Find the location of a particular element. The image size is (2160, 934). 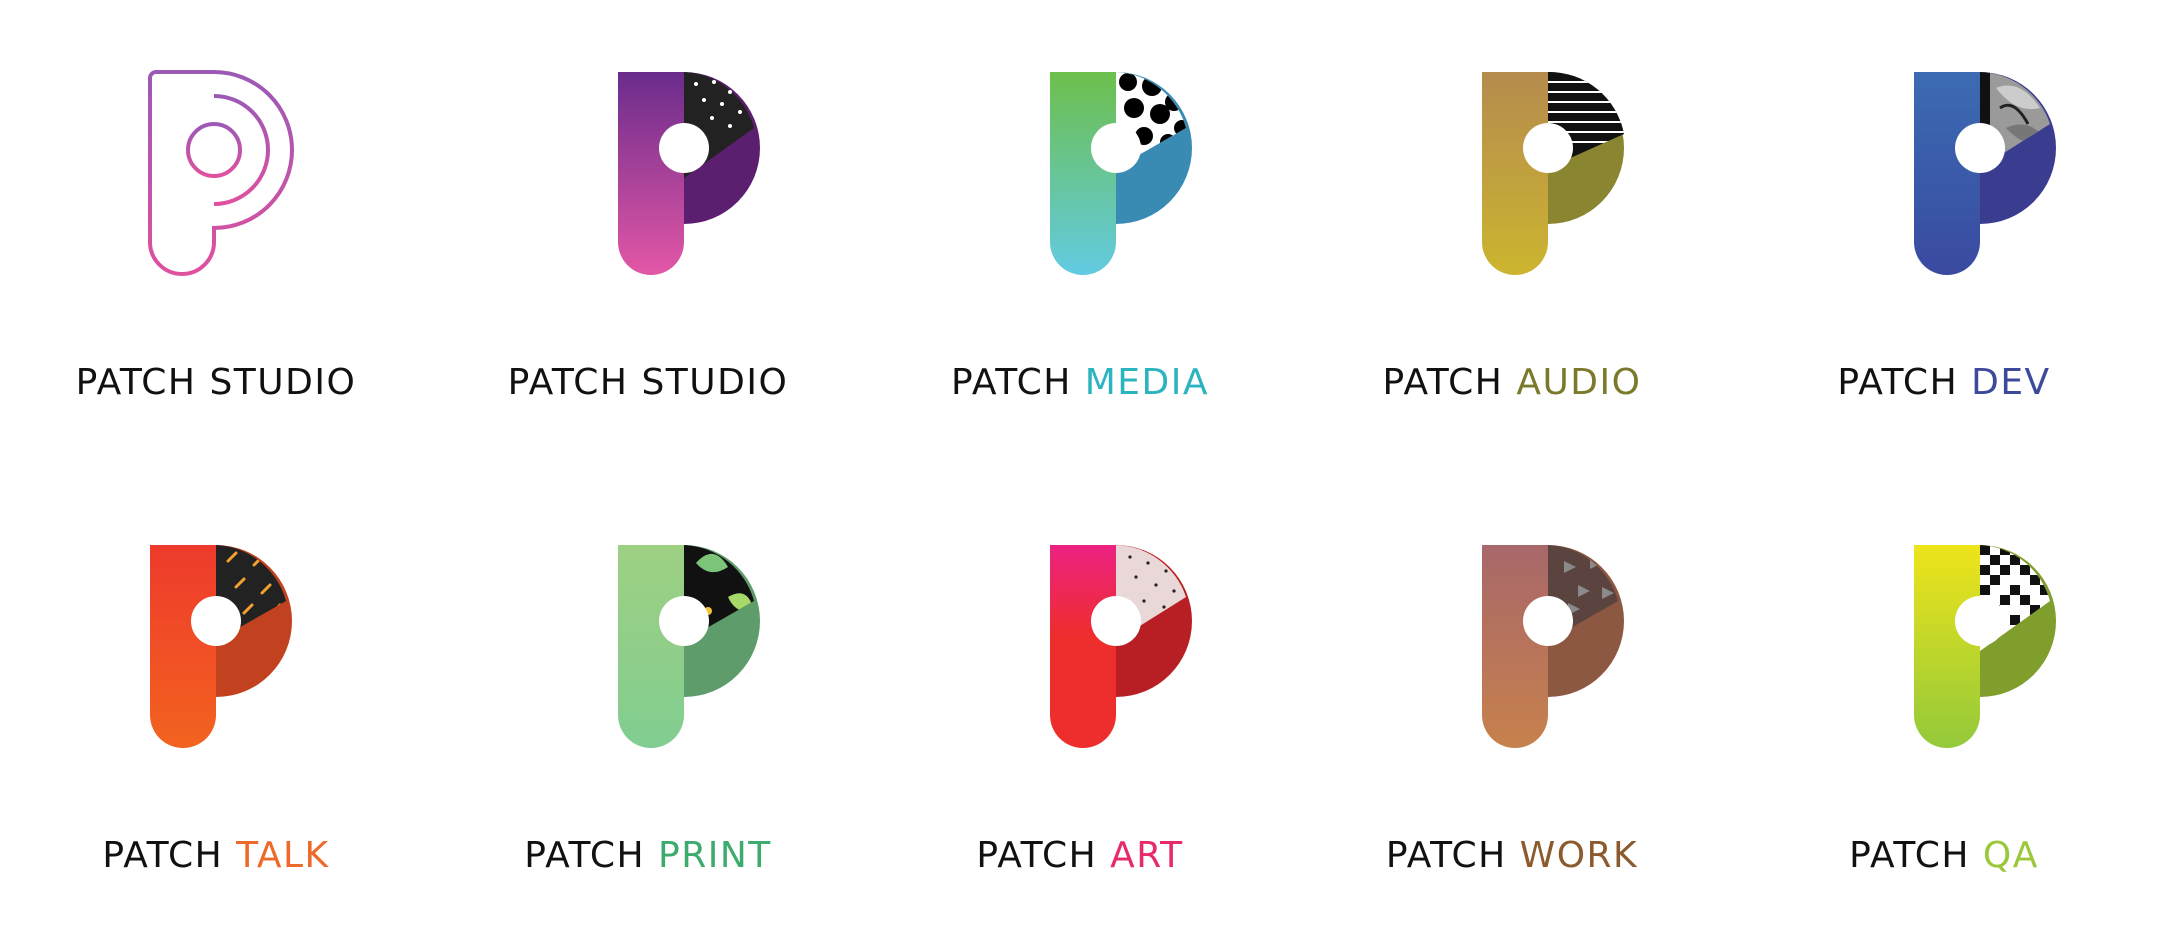

patch-studio-outline-logo-icon is located at coordinates (221, 173).